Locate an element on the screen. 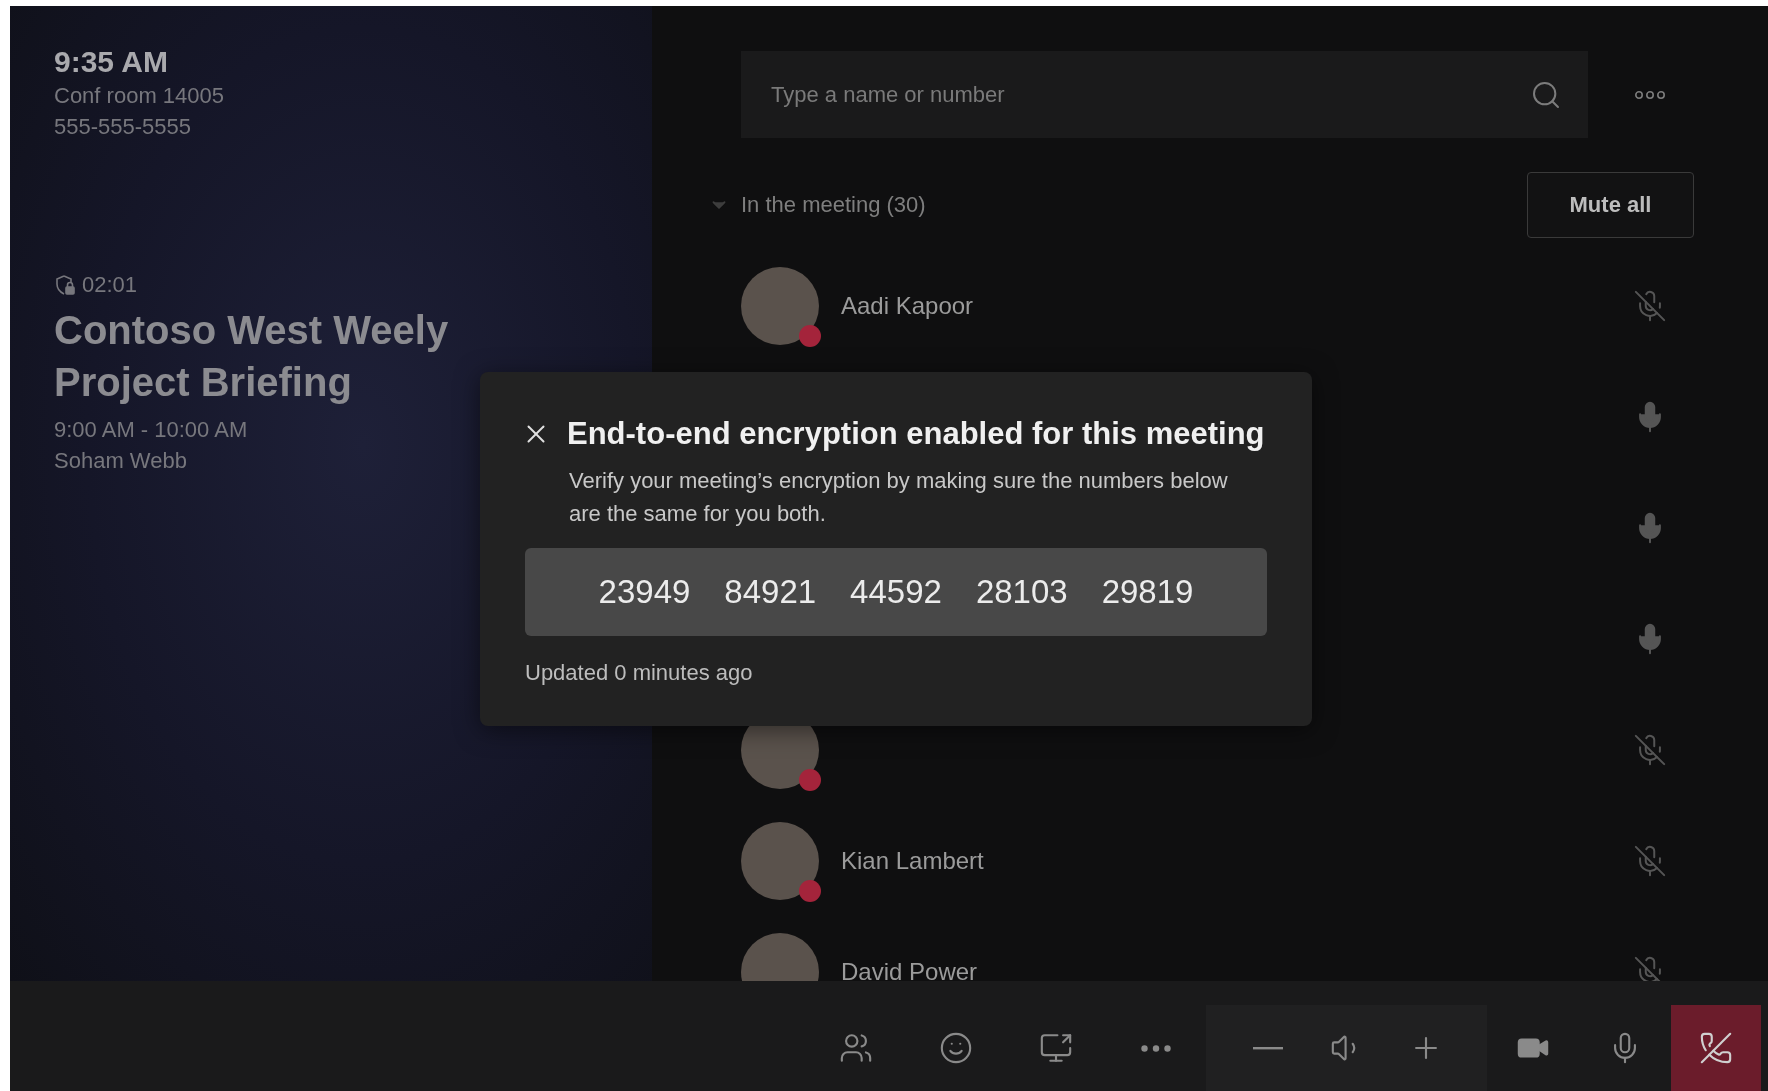 The height and width of the screenshot is (1091, 1768). dialog-title: End-to-end encryption enabled for this meeting is located at coordinates (916, 434).